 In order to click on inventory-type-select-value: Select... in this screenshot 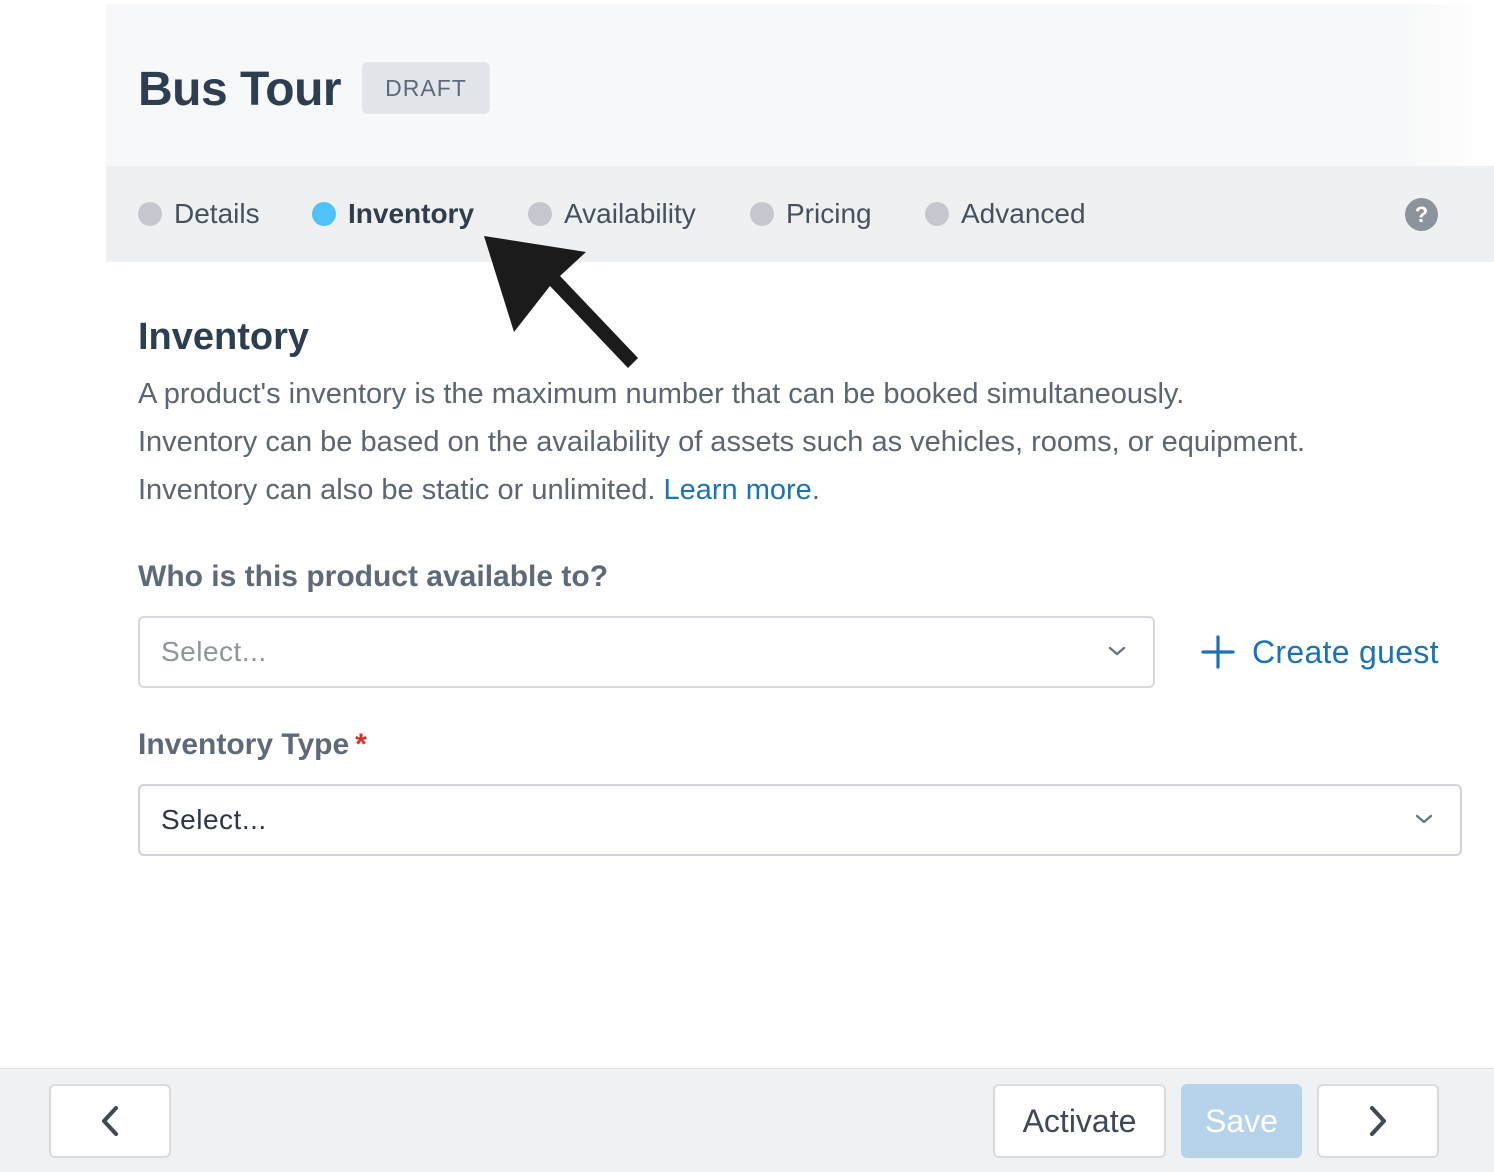, I will do `click(214, 819)`.